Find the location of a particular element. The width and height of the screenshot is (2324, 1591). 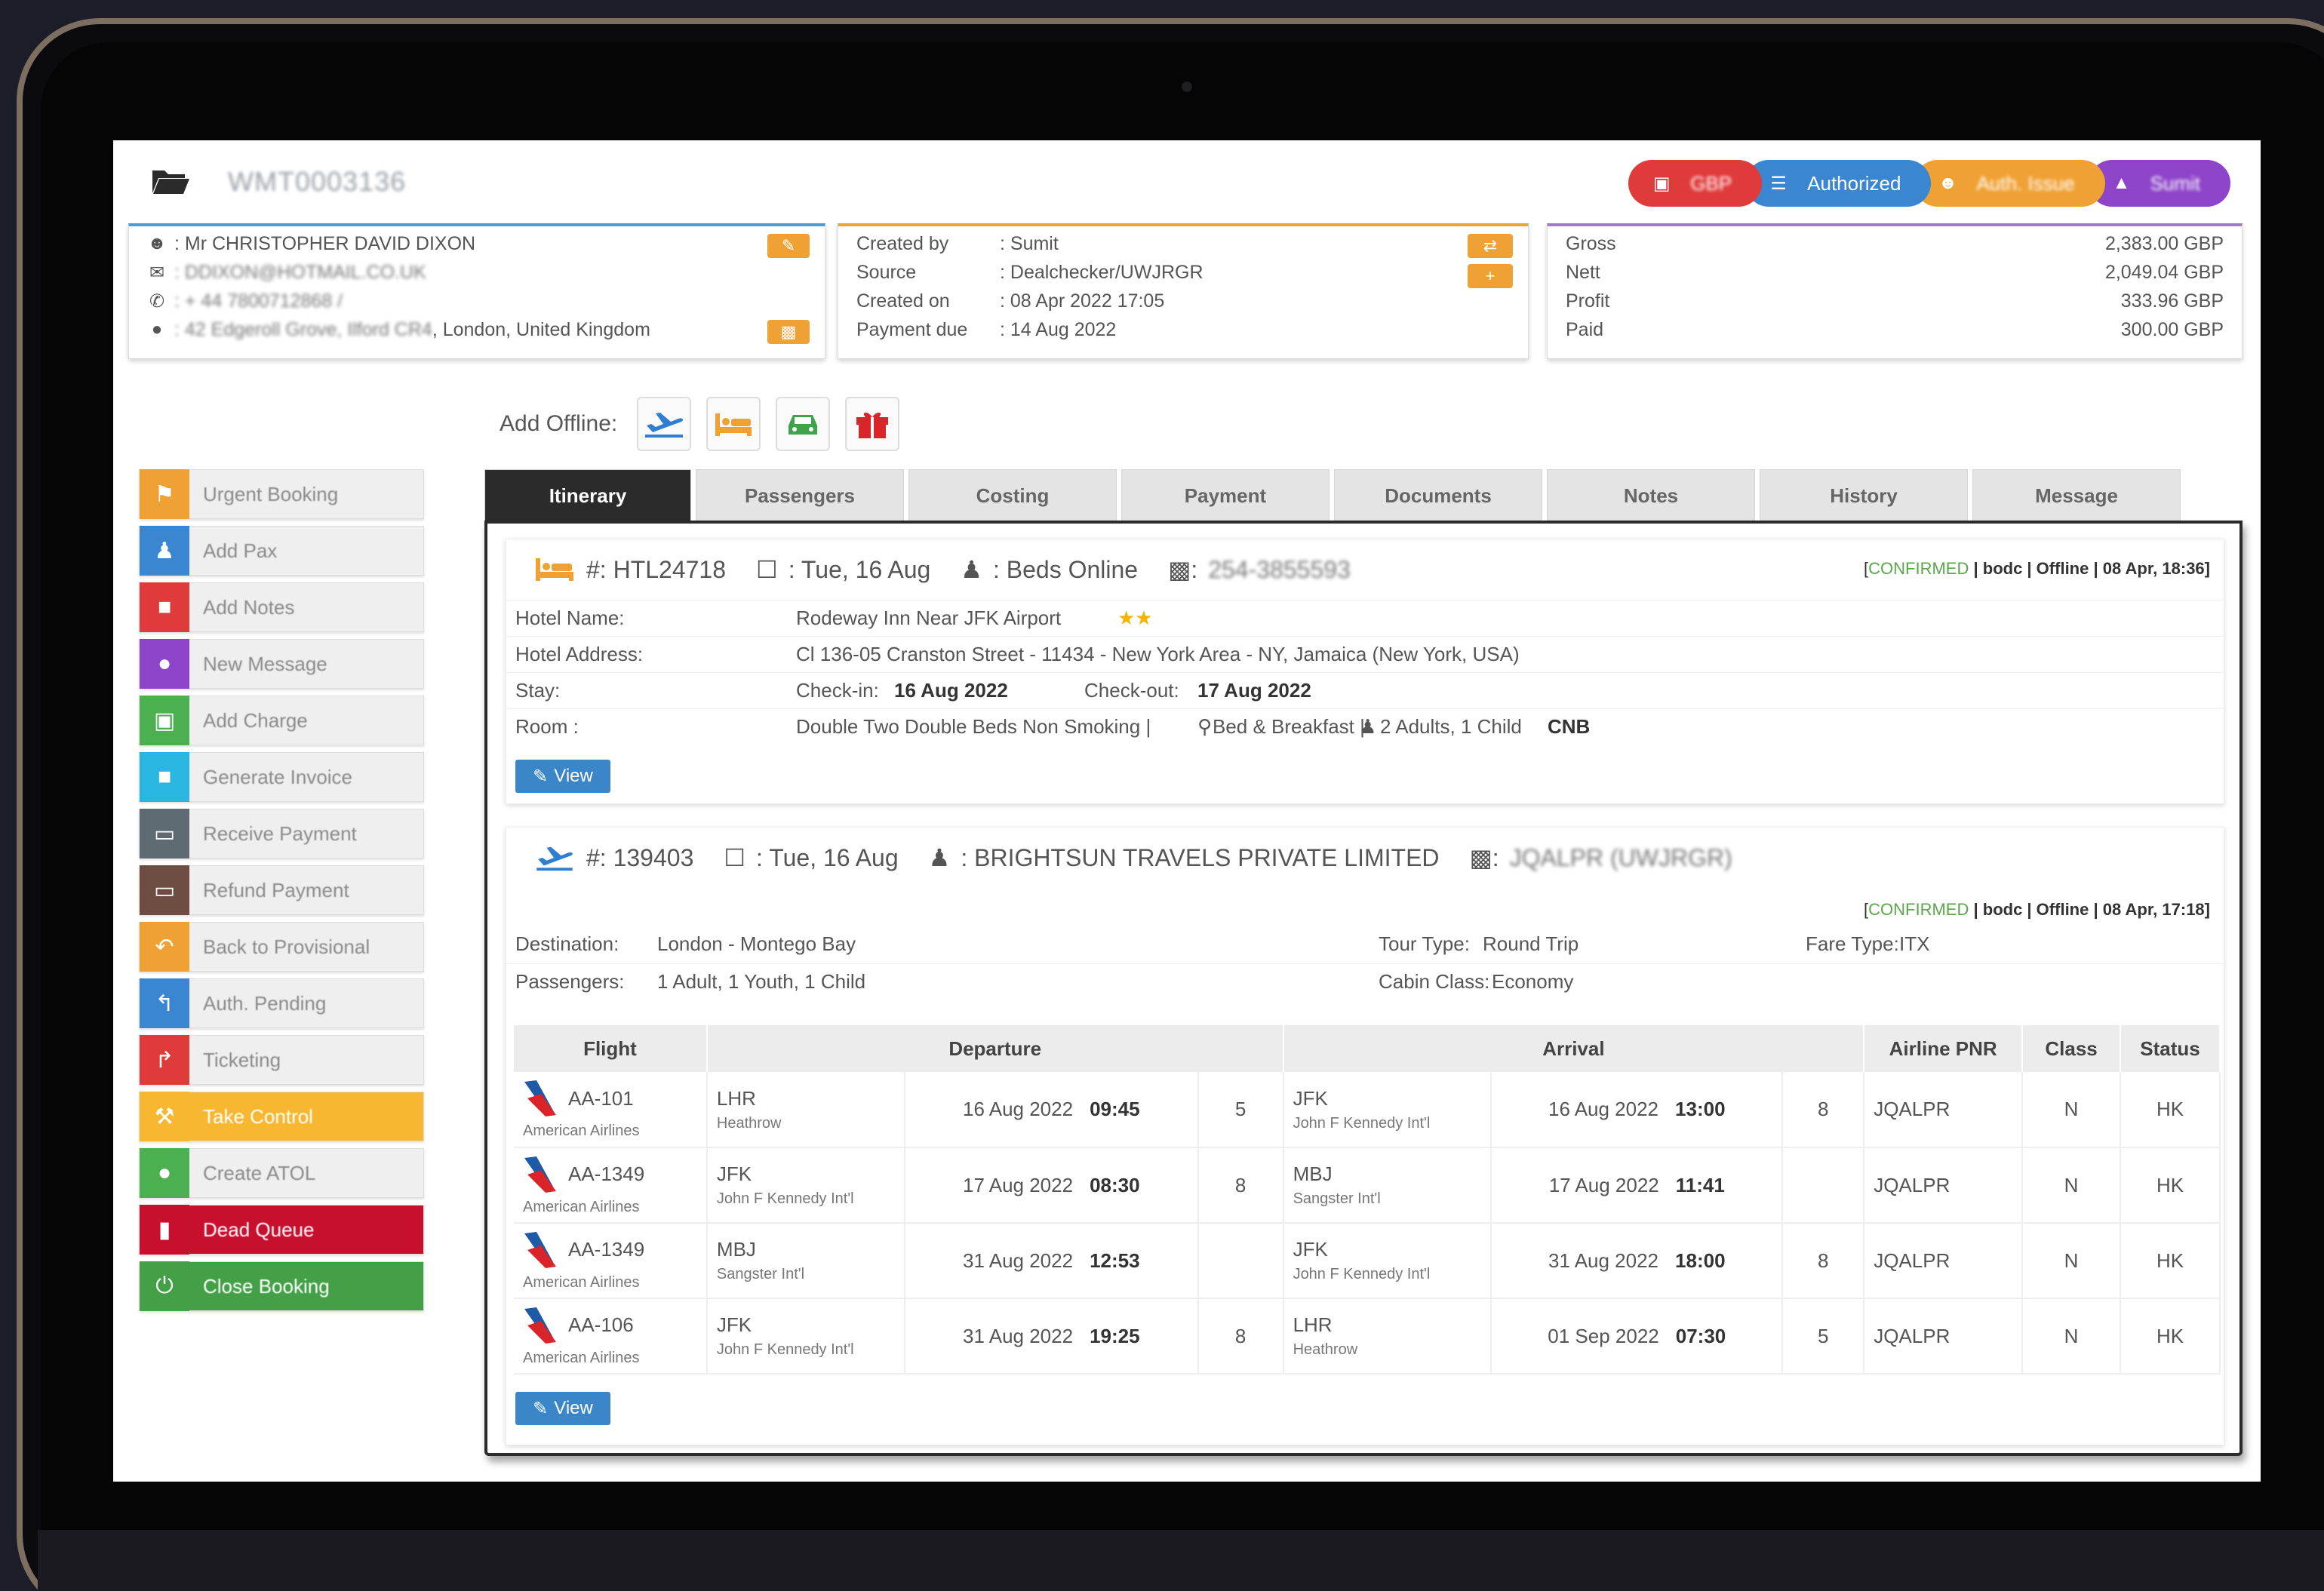

status-pill: ▲ Sumit is located at coordinates (2159, 183).